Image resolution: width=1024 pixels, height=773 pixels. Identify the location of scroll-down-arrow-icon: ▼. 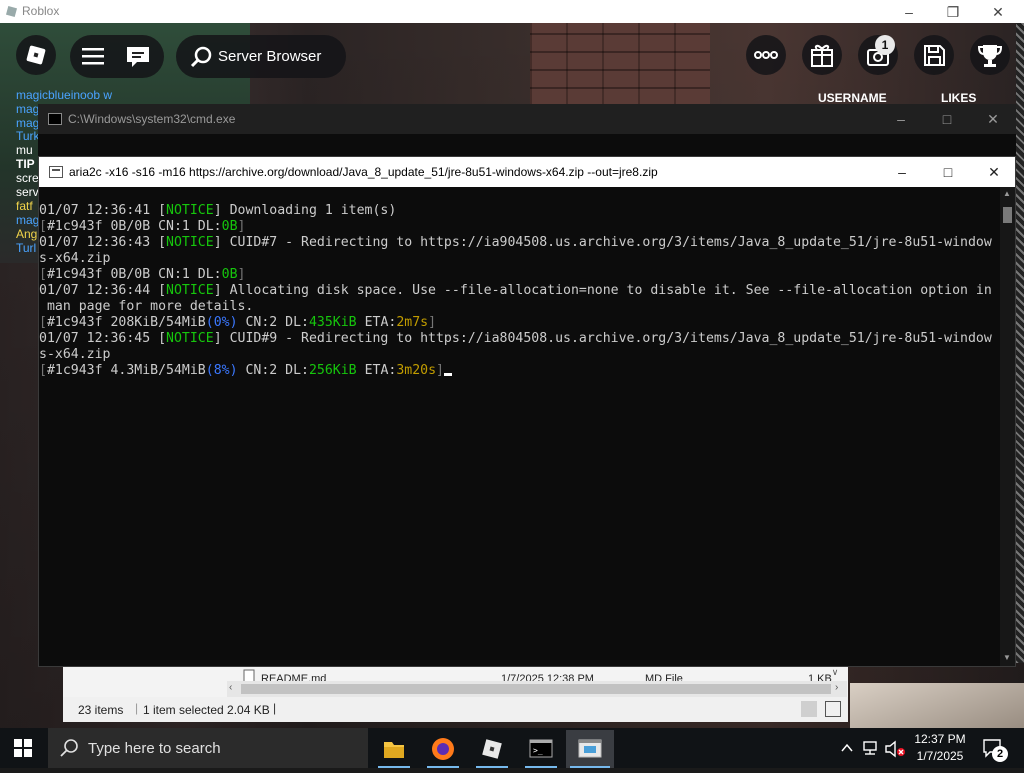
(1007, 657).